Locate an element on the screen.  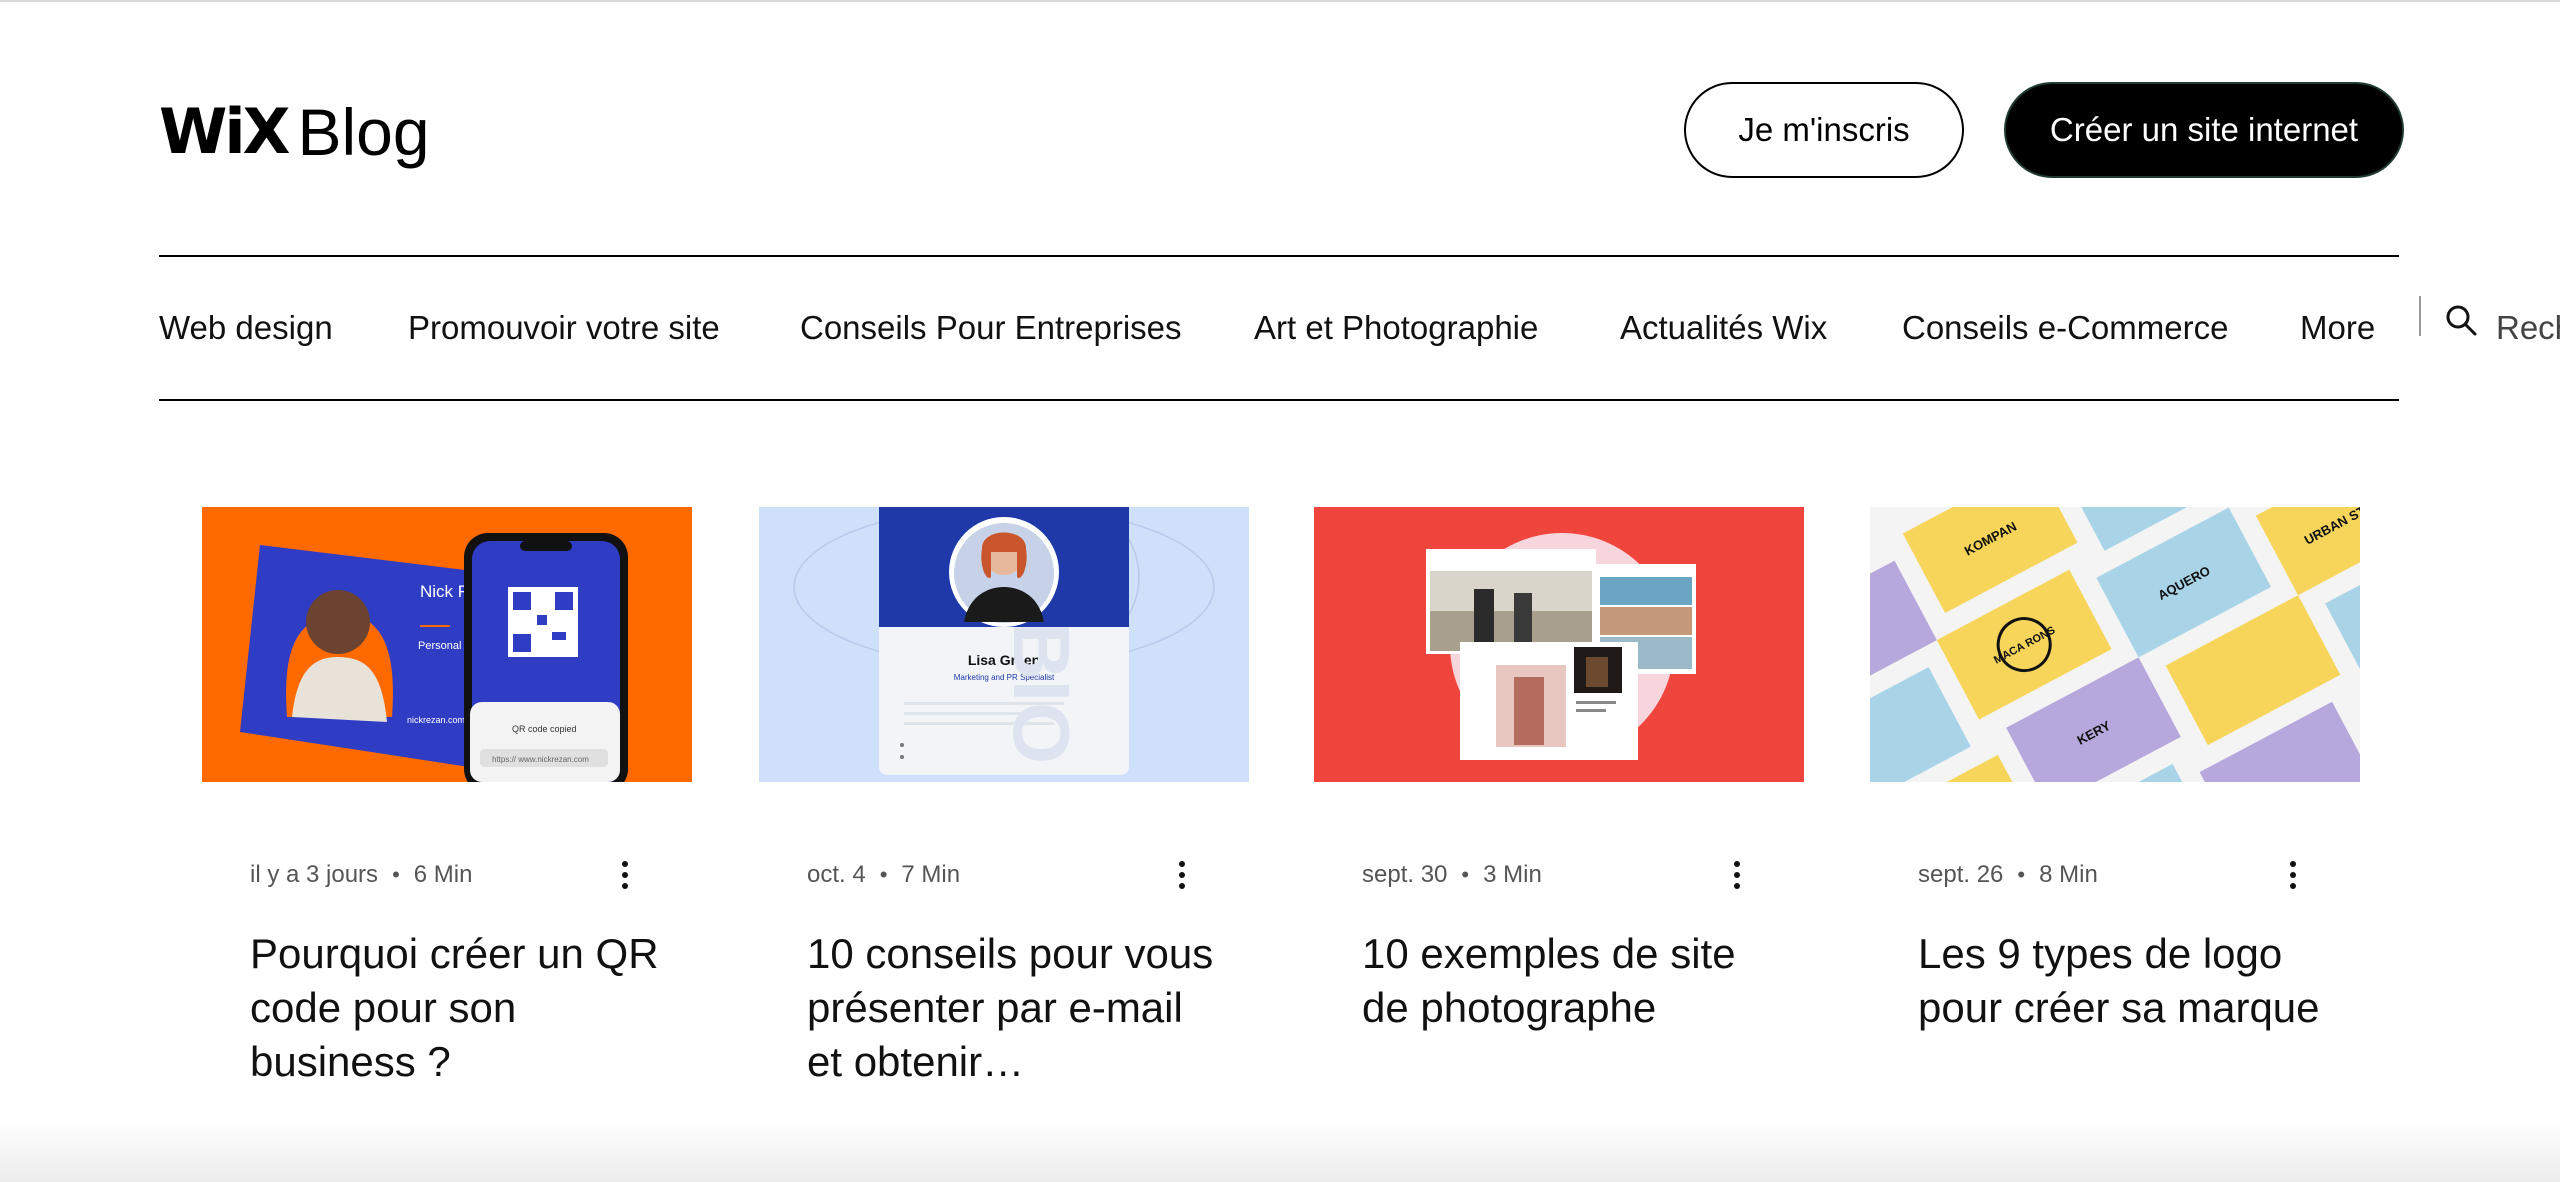
post-meta-1: il y a 3 jours • 6 Min is located at coordinates (361, 875).